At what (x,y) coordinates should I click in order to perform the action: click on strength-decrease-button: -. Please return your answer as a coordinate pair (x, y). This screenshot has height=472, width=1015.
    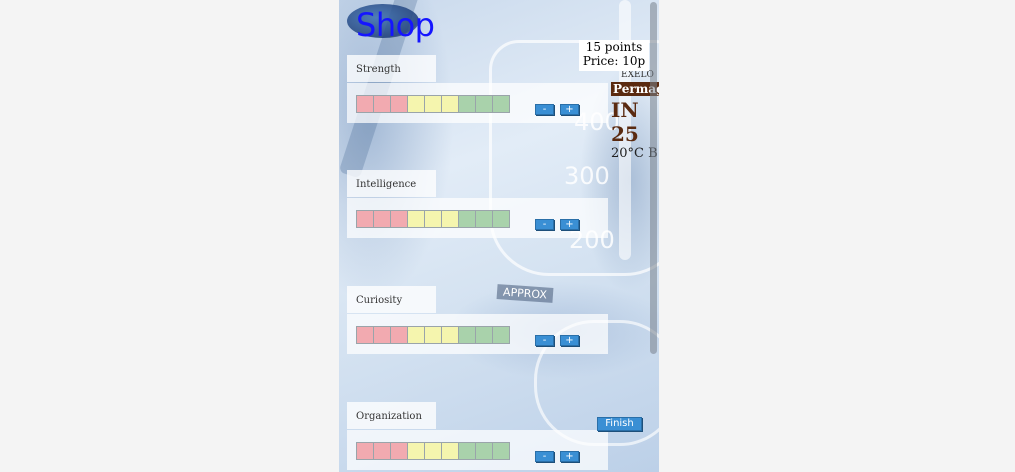
    Looking at the image, I should click on (544, 109).